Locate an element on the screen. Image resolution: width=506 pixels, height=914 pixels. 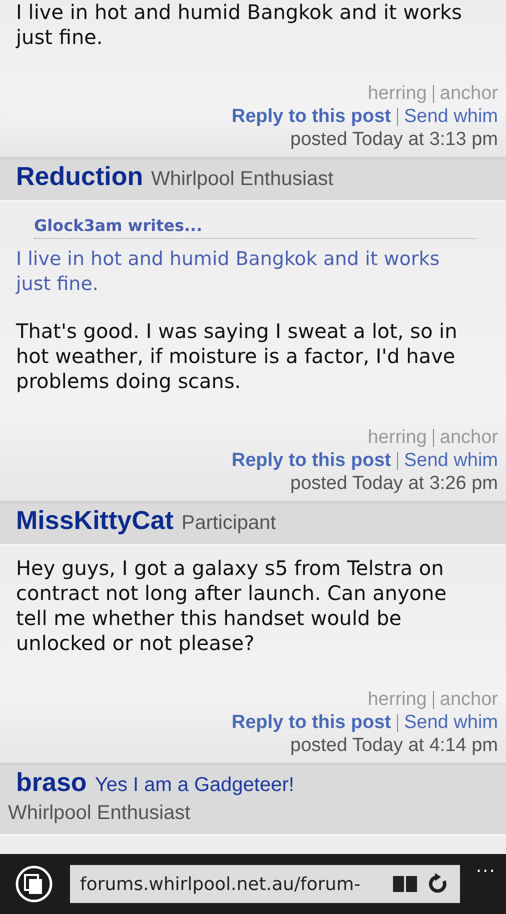
author-name: Reduction is located at coordinates (80, 176).